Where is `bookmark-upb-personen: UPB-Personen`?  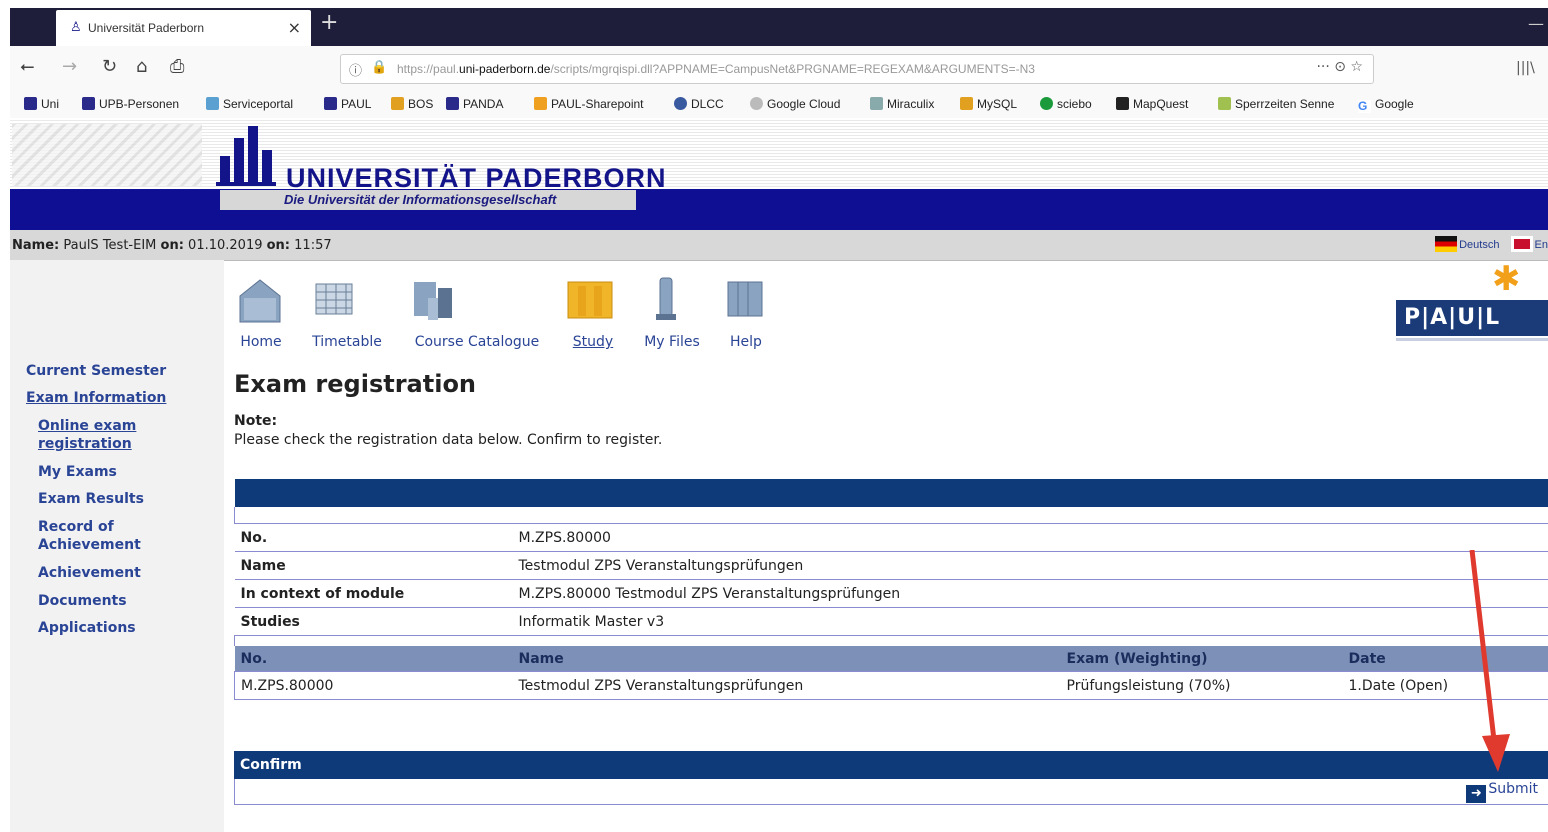
bookmark-upb-personen: UPB-Personen is located at coordinates (130, 104).